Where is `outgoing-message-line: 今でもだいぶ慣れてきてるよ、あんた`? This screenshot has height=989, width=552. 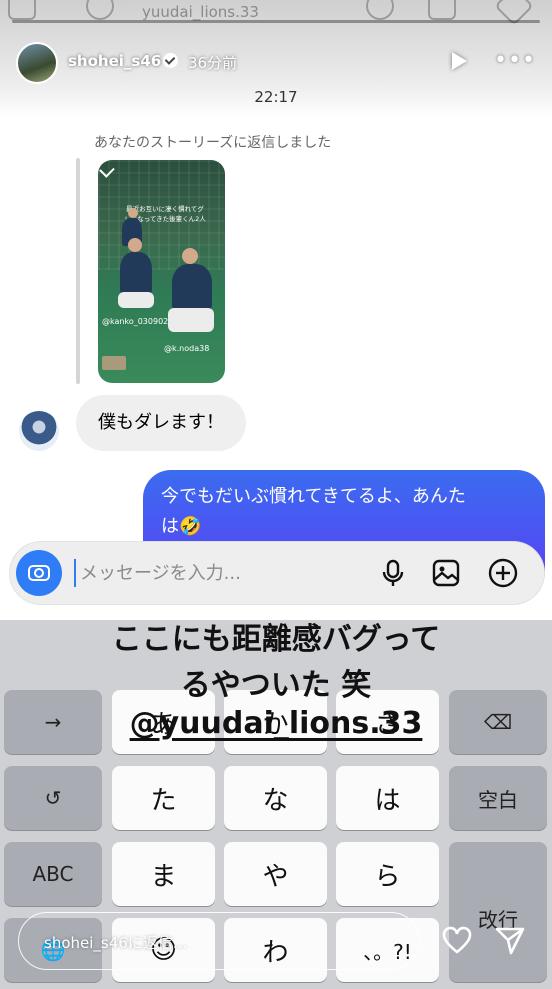 outgoing-message-line: 今でもだいぶ慣れてきてるよ、あんた is located at coordinates (313, 496).